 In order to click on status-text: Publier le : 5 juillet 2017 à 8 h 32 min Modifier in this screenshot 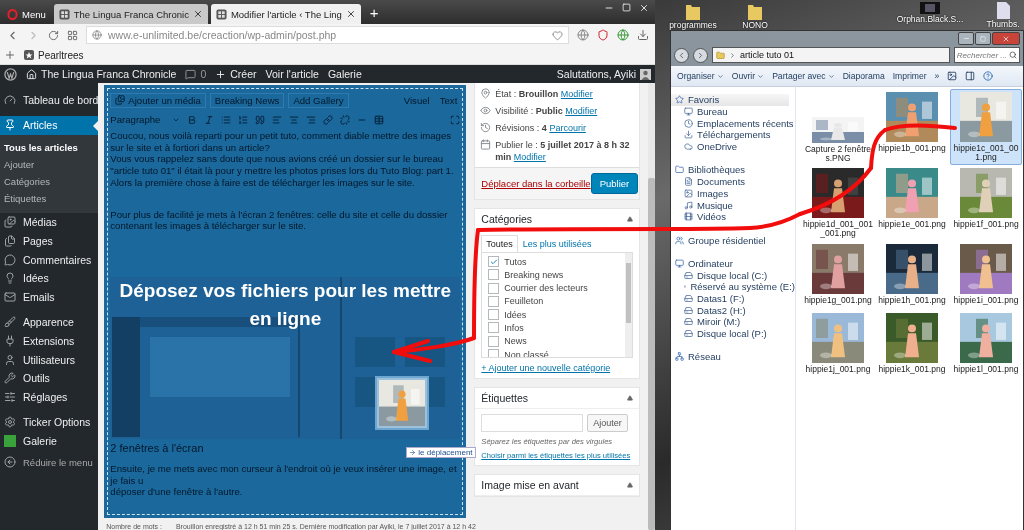, I will do `click(563, 151)`.